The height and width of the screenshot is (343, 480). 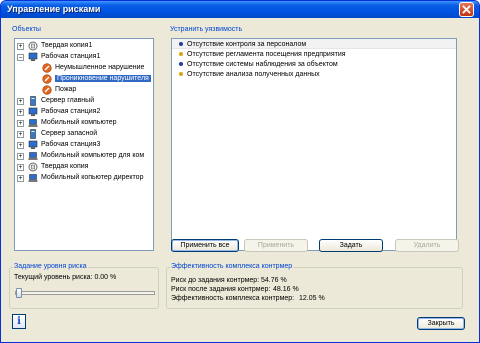 I want to click on close-window-button, so click(x=466, y=9).